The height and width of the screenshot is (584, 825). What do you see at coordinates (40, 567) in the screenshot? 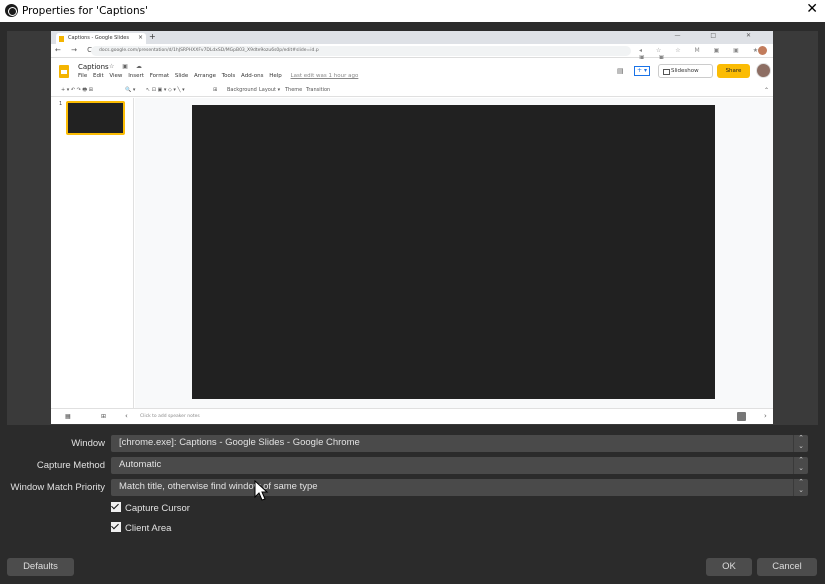
I see `defaults-button: Defaults` at bounding box center [40, 567].